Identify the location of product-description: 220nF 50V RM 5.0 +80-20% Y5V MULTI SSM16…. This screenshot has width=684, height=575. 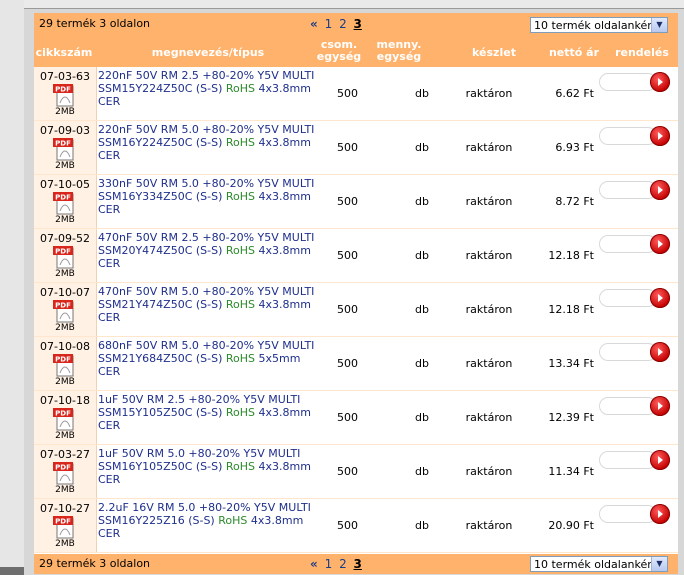
(208, 142).